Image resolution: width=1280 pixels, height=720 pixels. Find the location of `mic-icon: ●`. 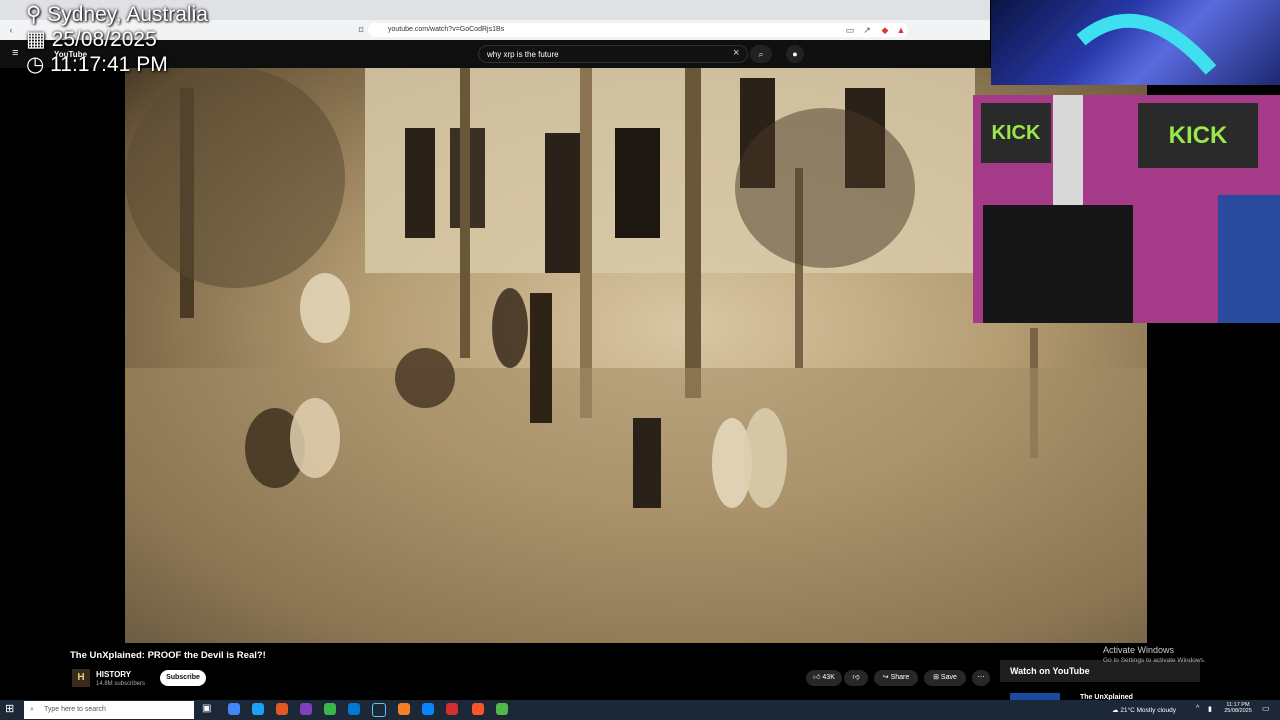

mic-icon: ● is located at coordinates (795, 54).